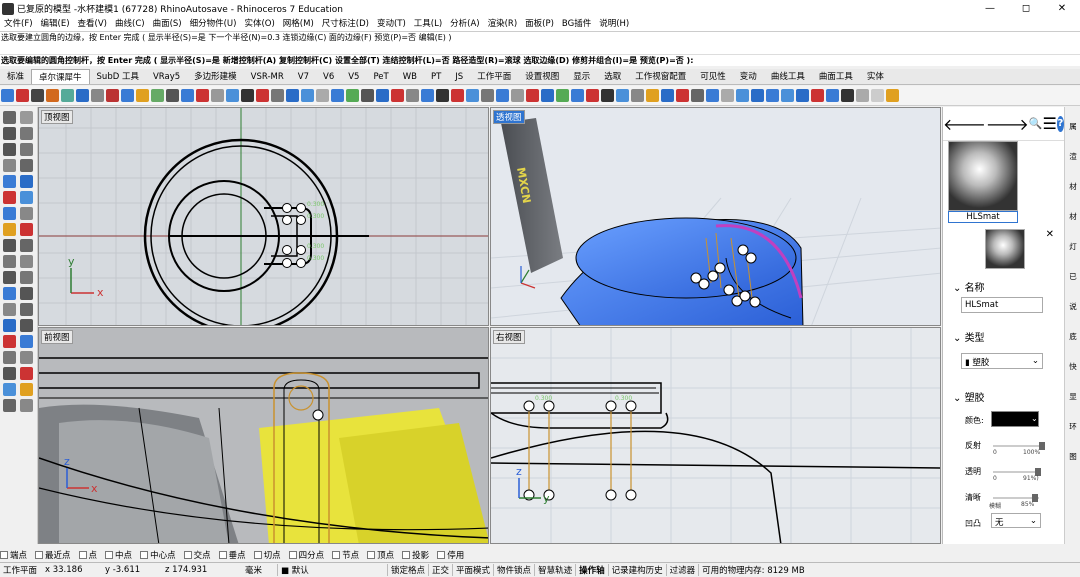  Describe the element at coordinates (1072, 452) in the screenshot. I see `tab-textures: 图` at that location.